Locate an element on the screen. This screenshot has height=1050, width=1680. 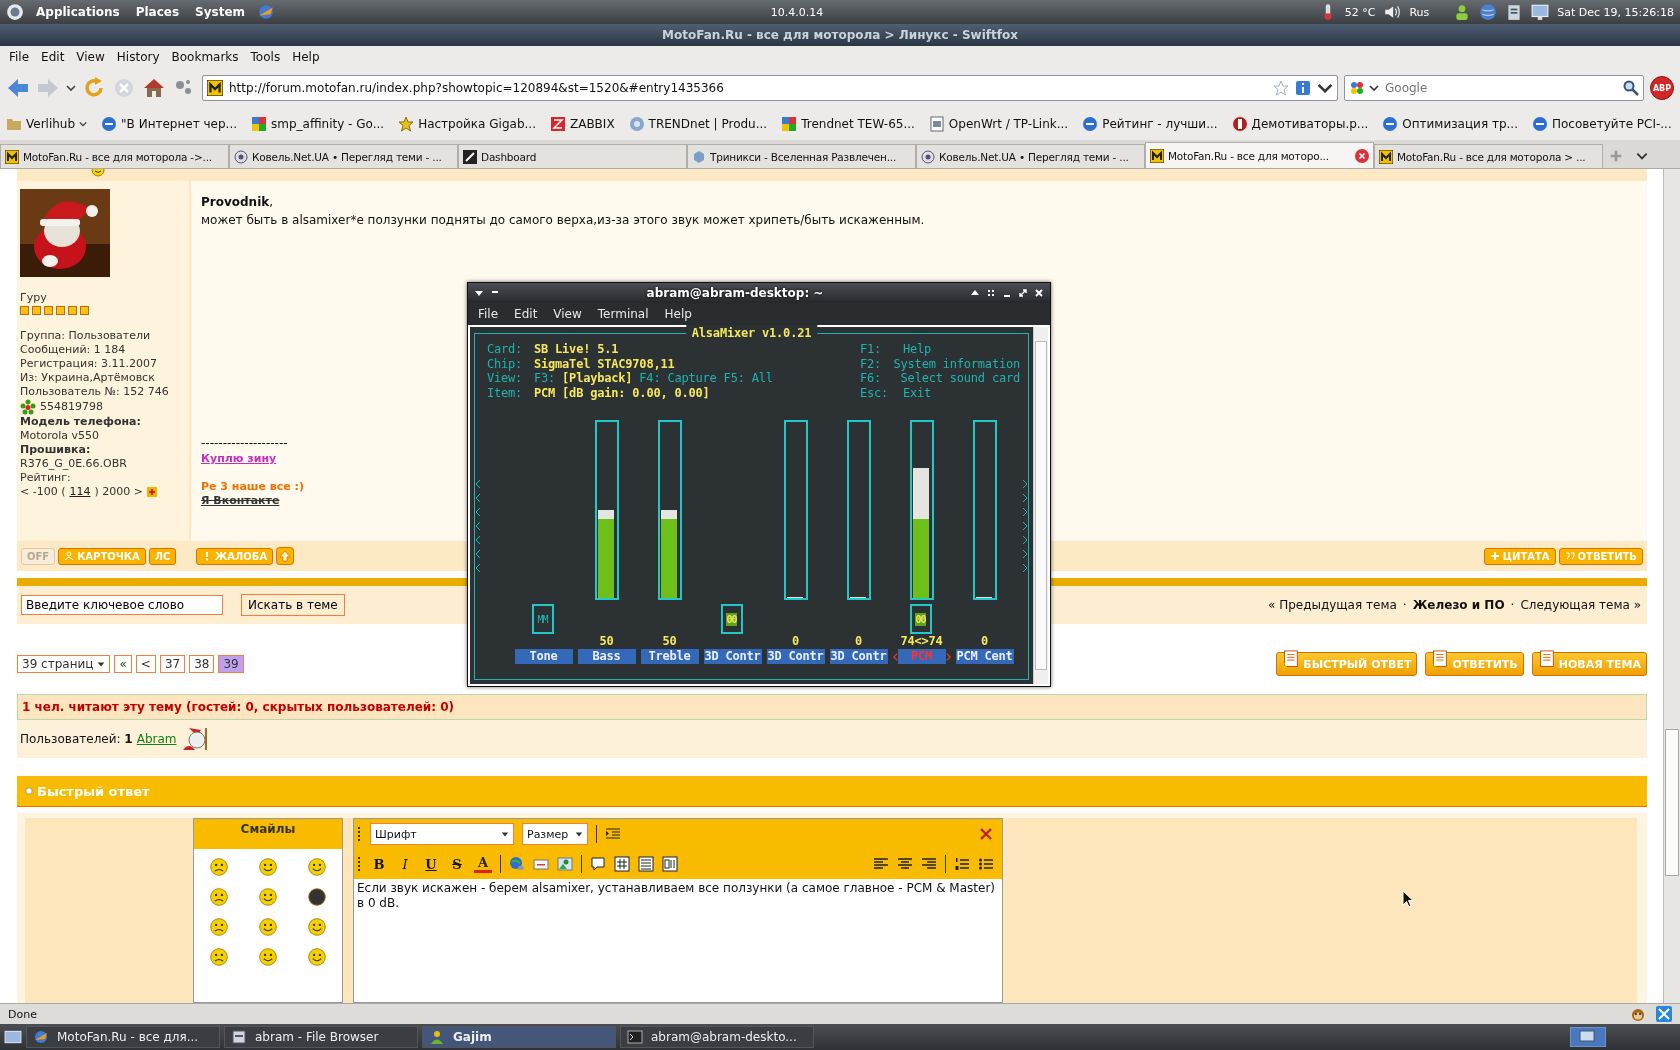
topic-nav-link: Следующая тема » is located at coordinates (1580, 605).